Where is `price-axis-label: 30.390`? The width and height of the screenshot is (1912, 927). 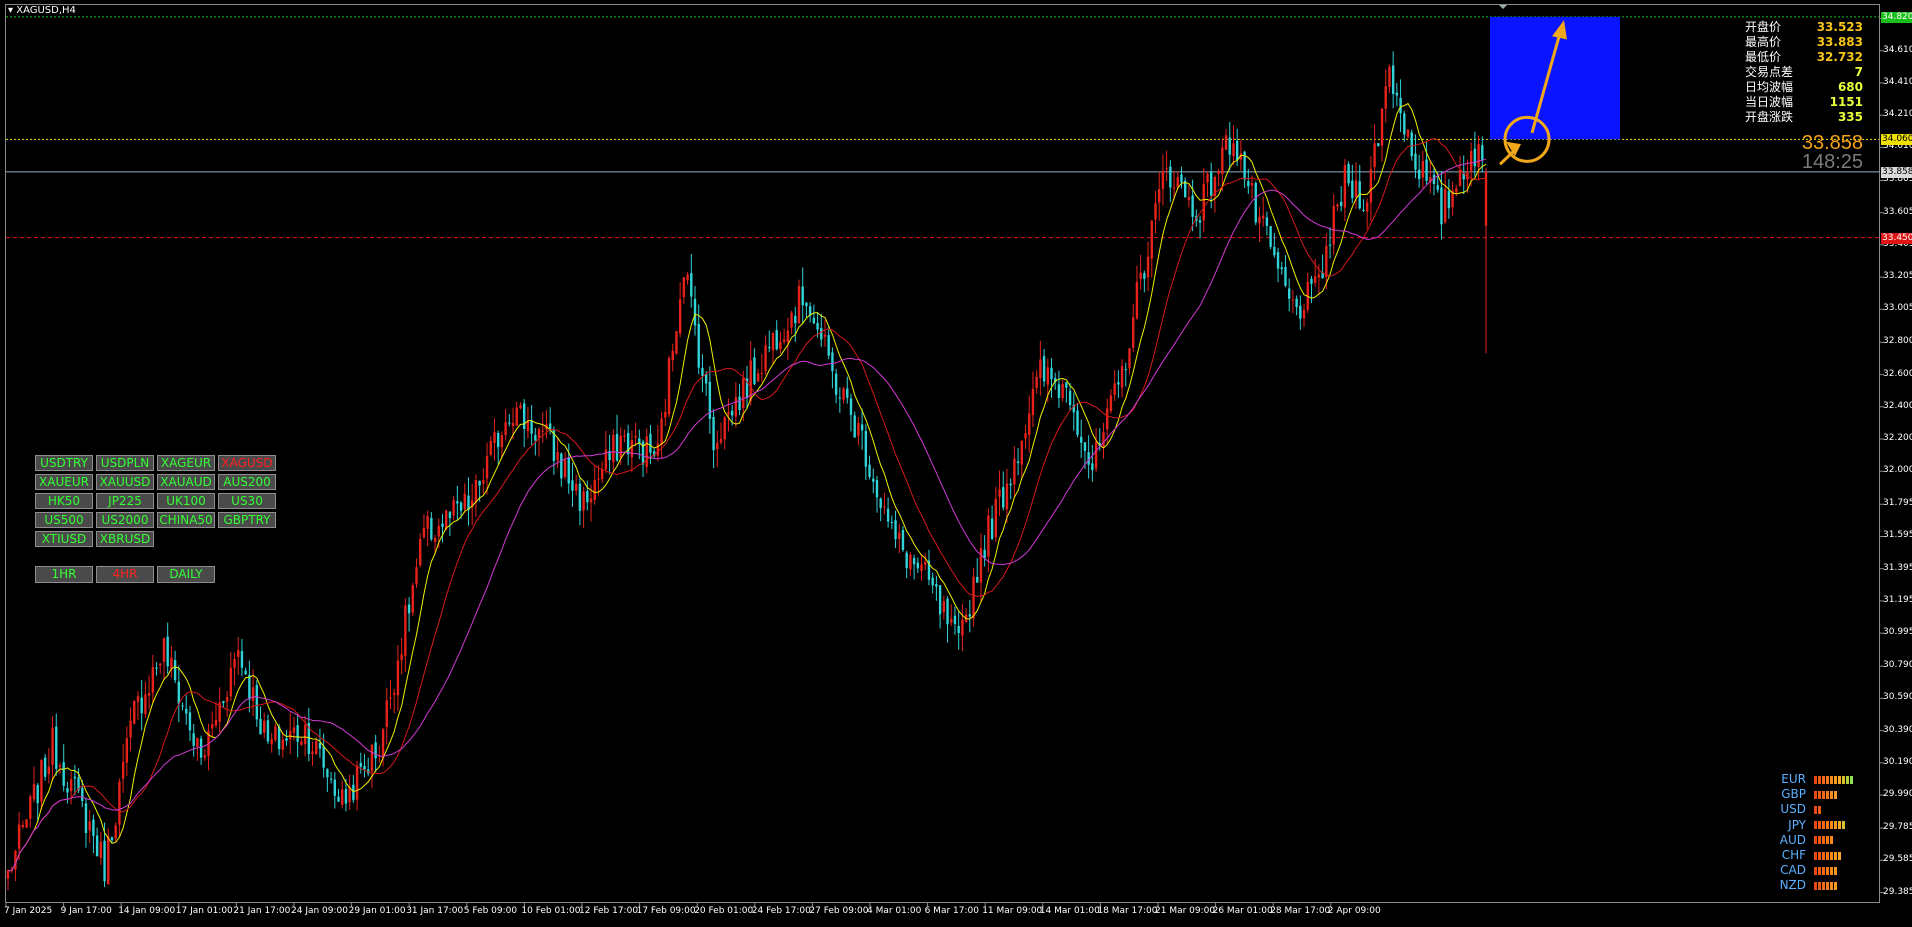
price-axis-label: 30.390 is located at coordinates (1897, 729).